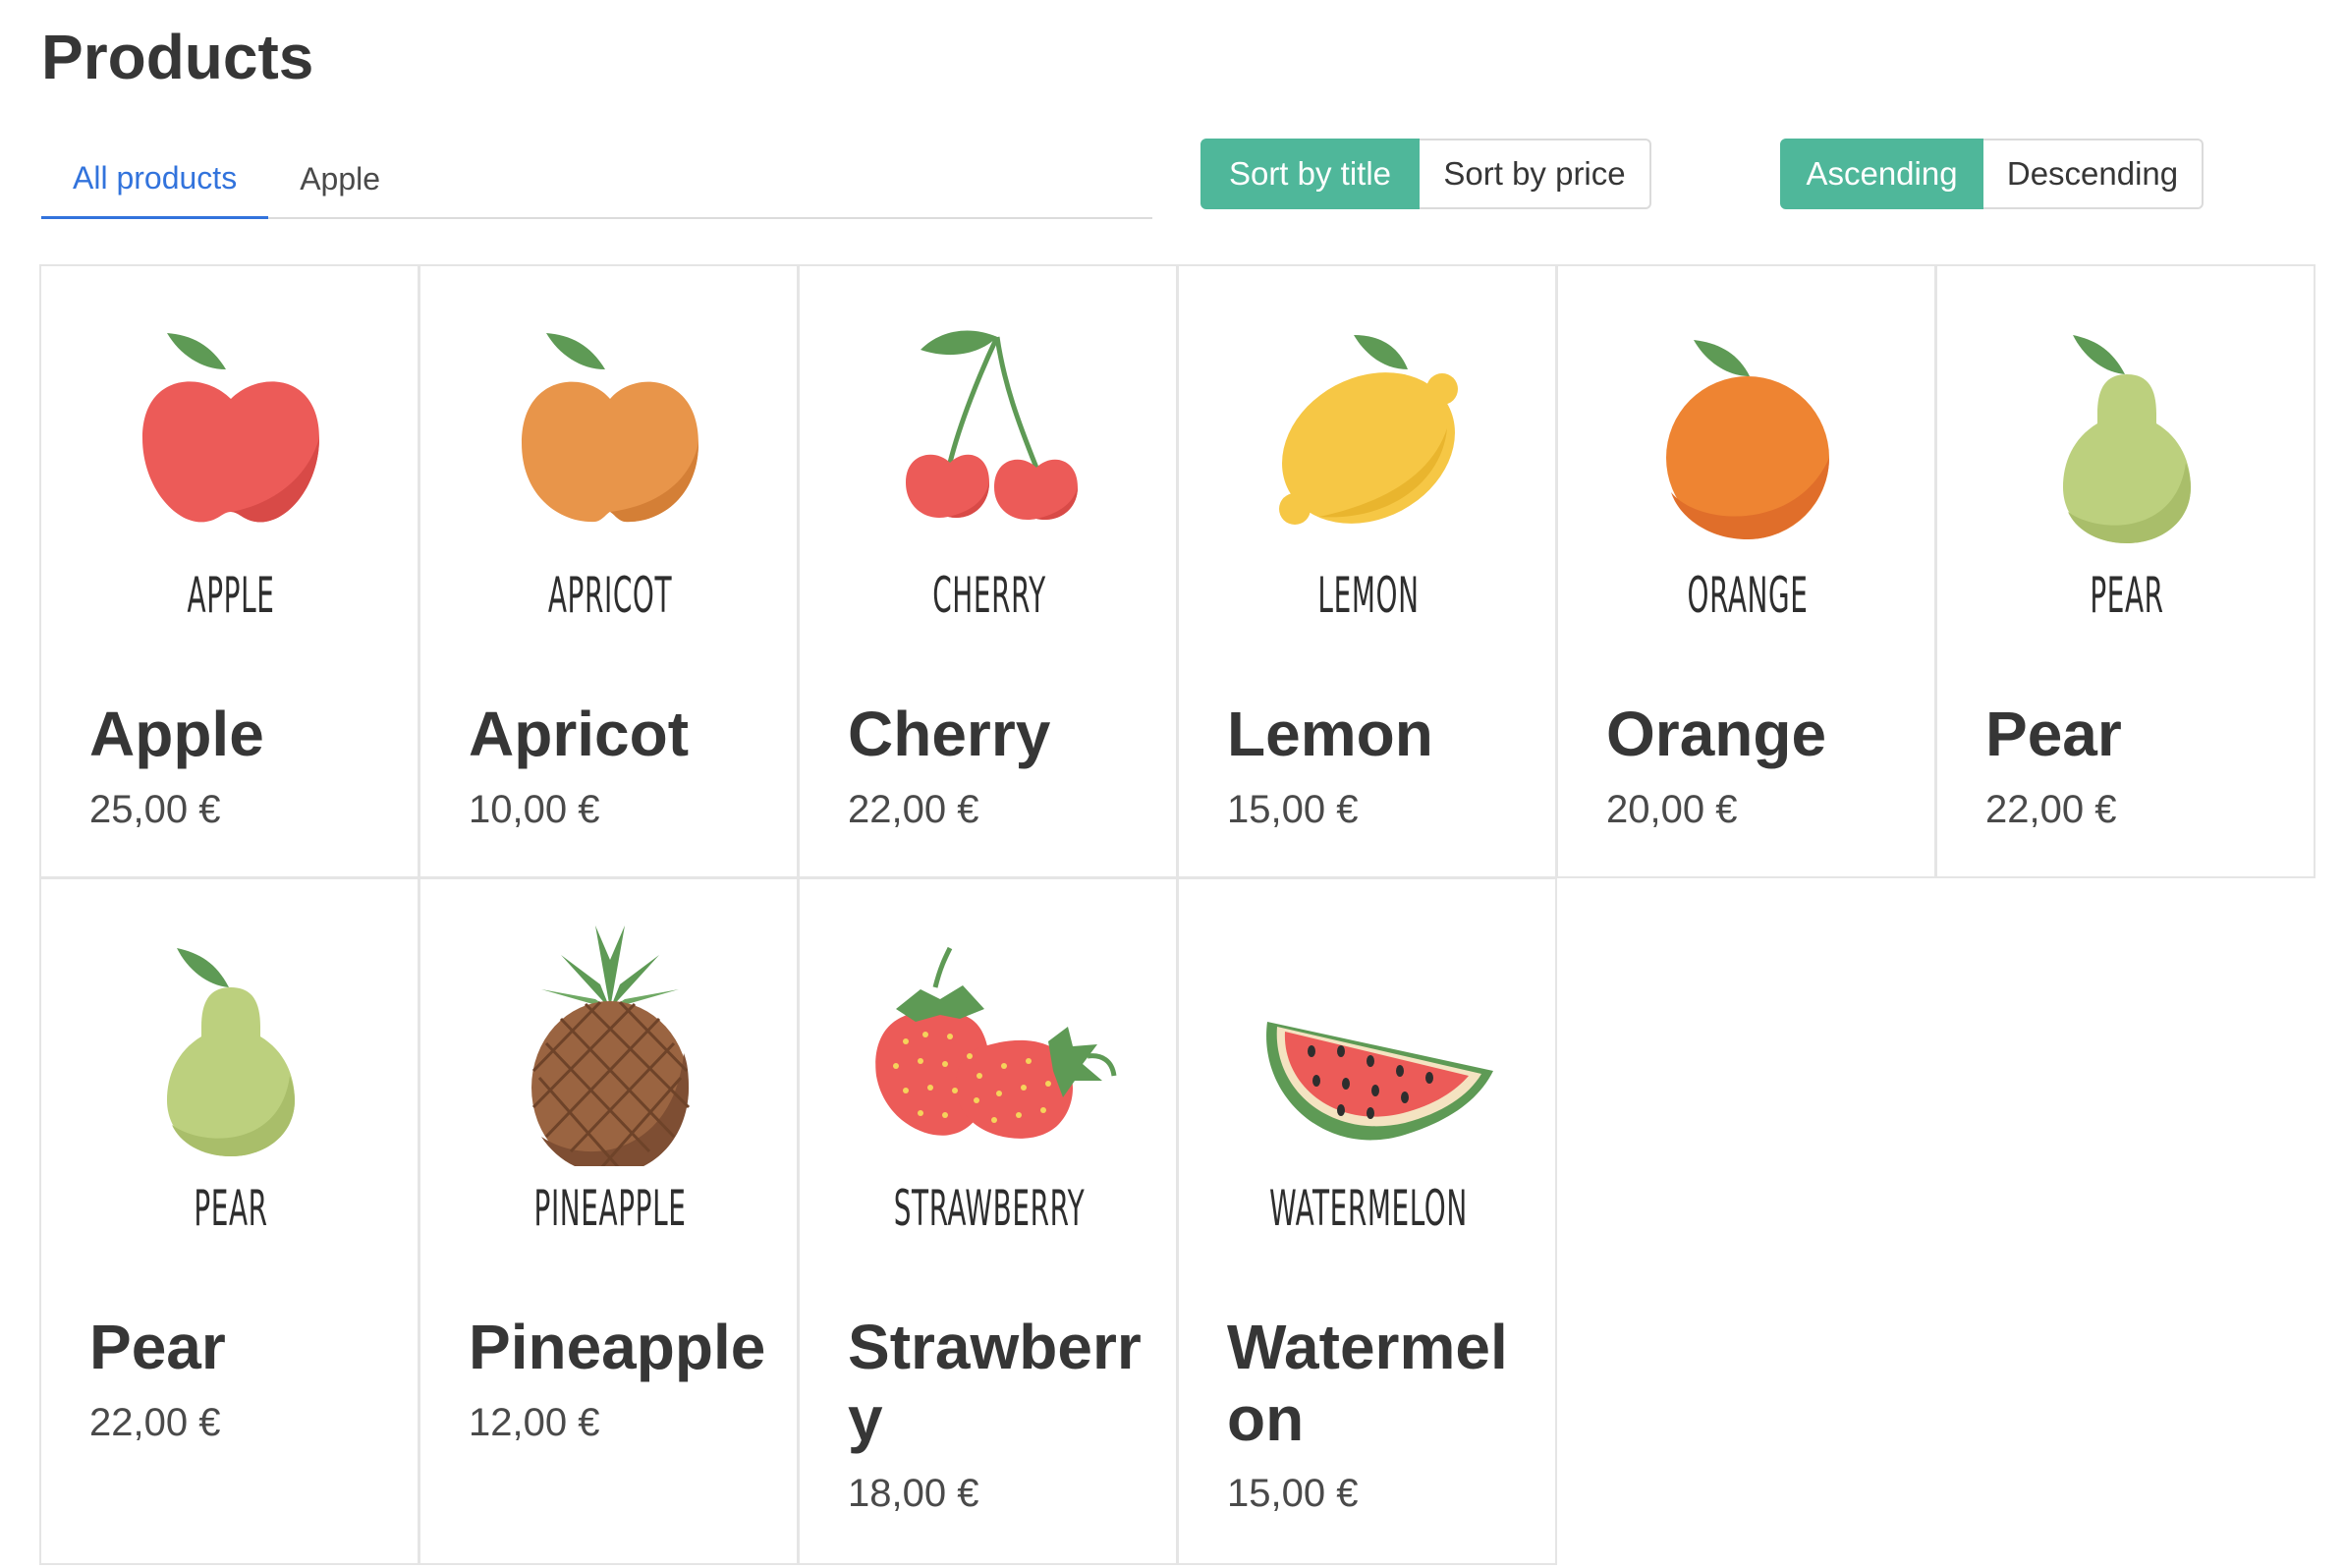  What do you see at coordinates (1717, 734) in the screenshot?
I see `product-name: Orange` at bounding box center [1717, 734].